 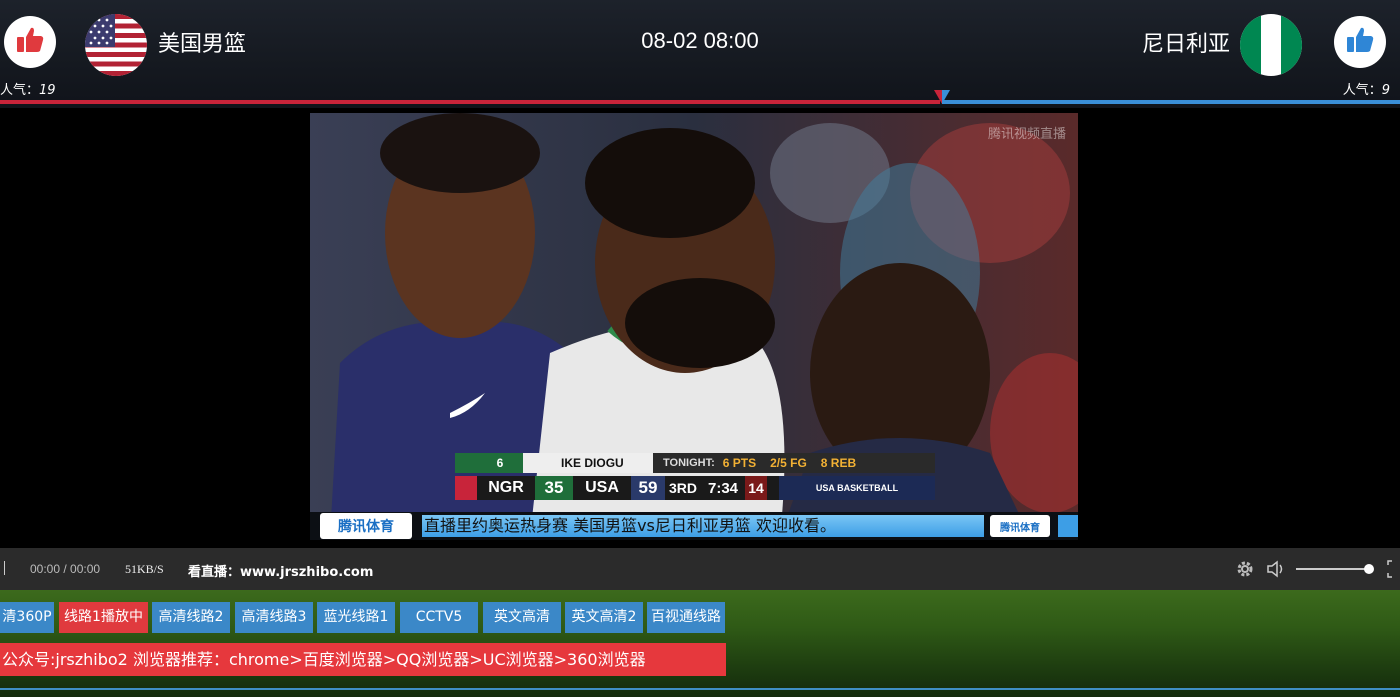 What do you see at coordinates (604, 463) in the screenshot?
I see `player-last-name: DIOGU` at bounding box center [604, 463].